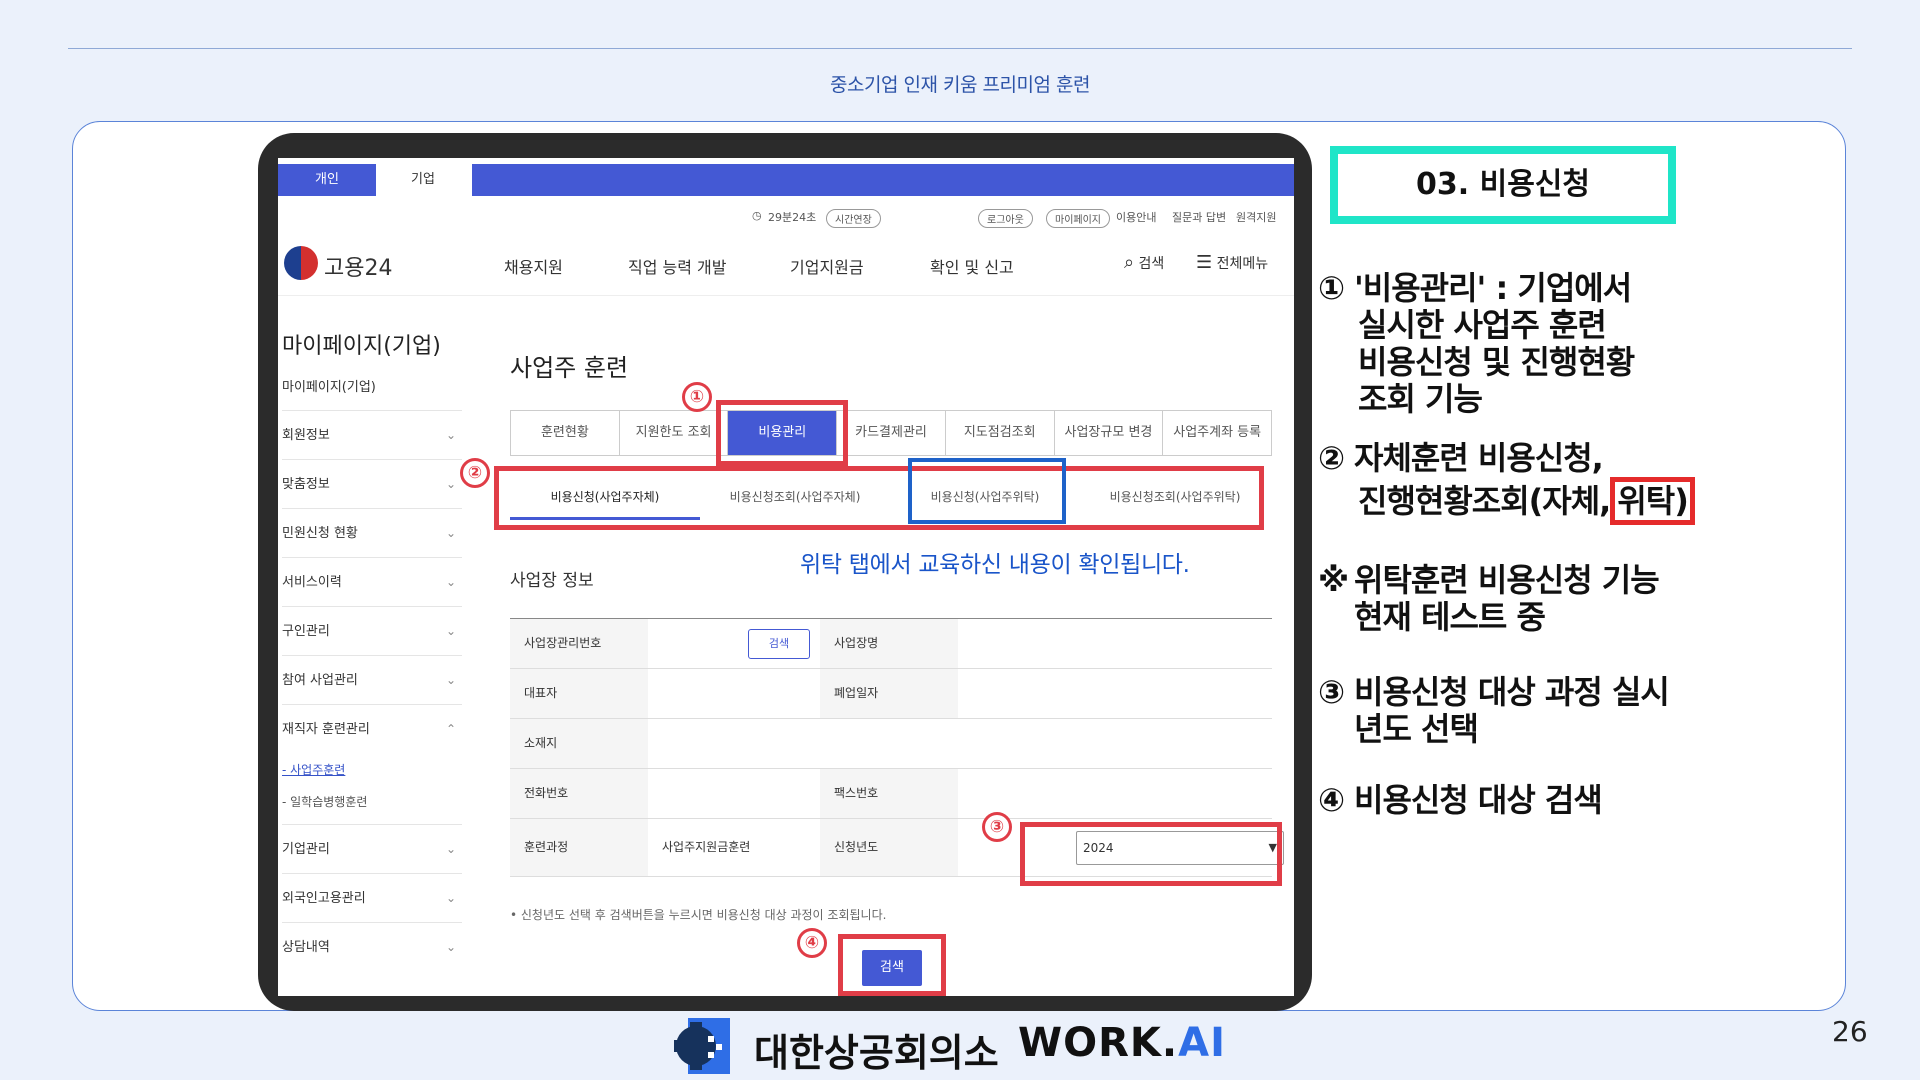 Image resolution: width=1920 pixels, height=1080 pixels. I want to click on logout-button: 로그아웃, so click(1005, 218).